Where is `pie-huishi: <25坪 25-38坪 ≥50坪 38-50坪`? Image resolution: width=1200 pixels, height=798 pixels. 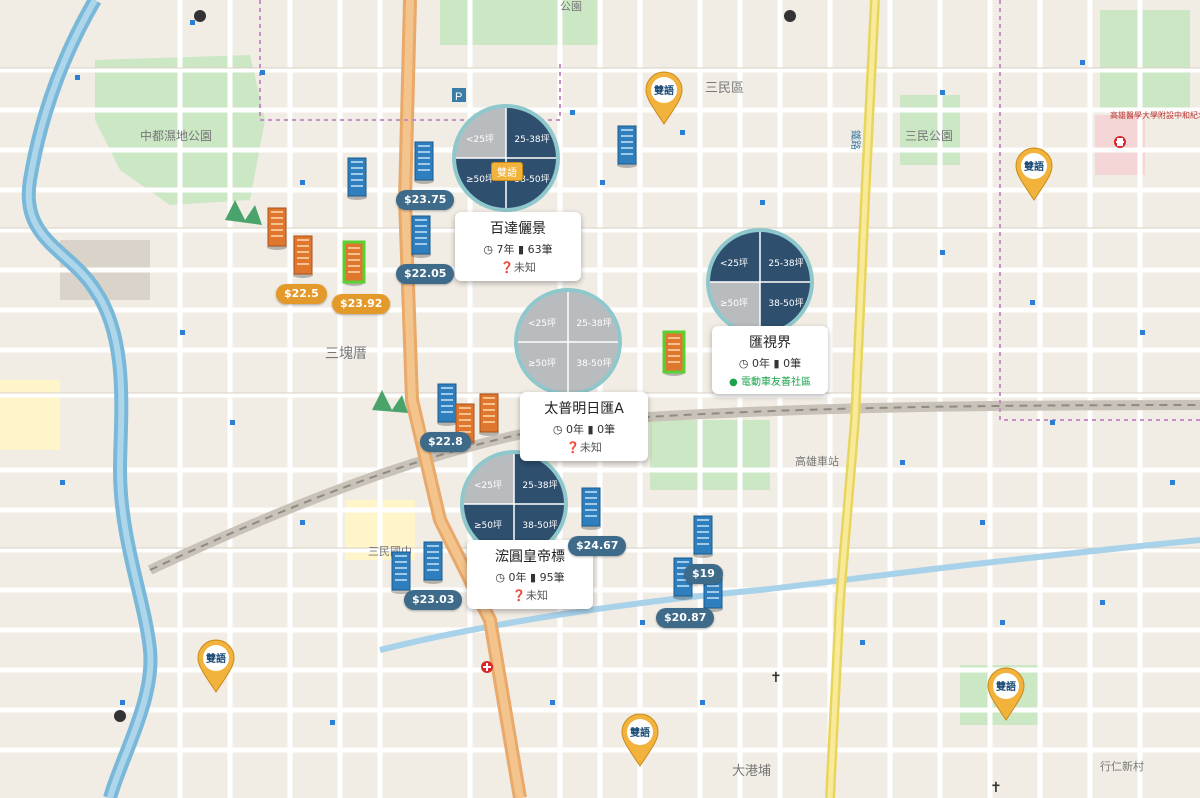
pie-huishi: <25坪 25-38坪 ≥50坪 38-50坪 is located at coordinates (760, 282).